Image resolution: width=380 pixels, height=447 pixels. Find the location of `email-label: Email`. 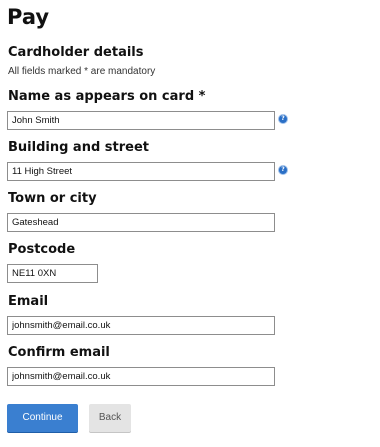

email-label: Email is located at coordinates (28, 301).